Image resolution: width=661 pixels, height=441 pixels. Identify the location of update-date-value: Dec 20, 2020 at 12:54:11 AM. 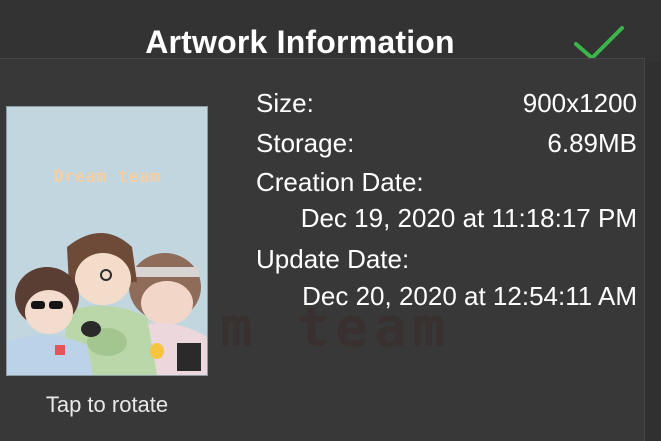
(469, 296).